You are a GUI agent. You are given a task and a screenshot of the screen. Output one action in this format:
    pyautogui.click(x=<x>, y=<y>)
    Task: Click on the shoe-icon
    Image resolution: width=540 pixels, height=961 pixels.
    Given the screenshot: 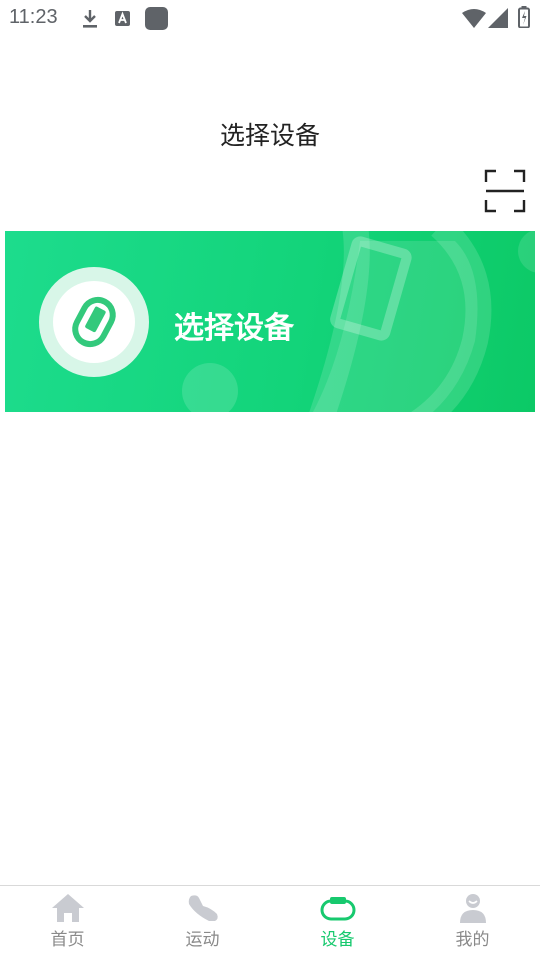 What is the action you would take?
    pyautogui.click(x=203, y=908)
    